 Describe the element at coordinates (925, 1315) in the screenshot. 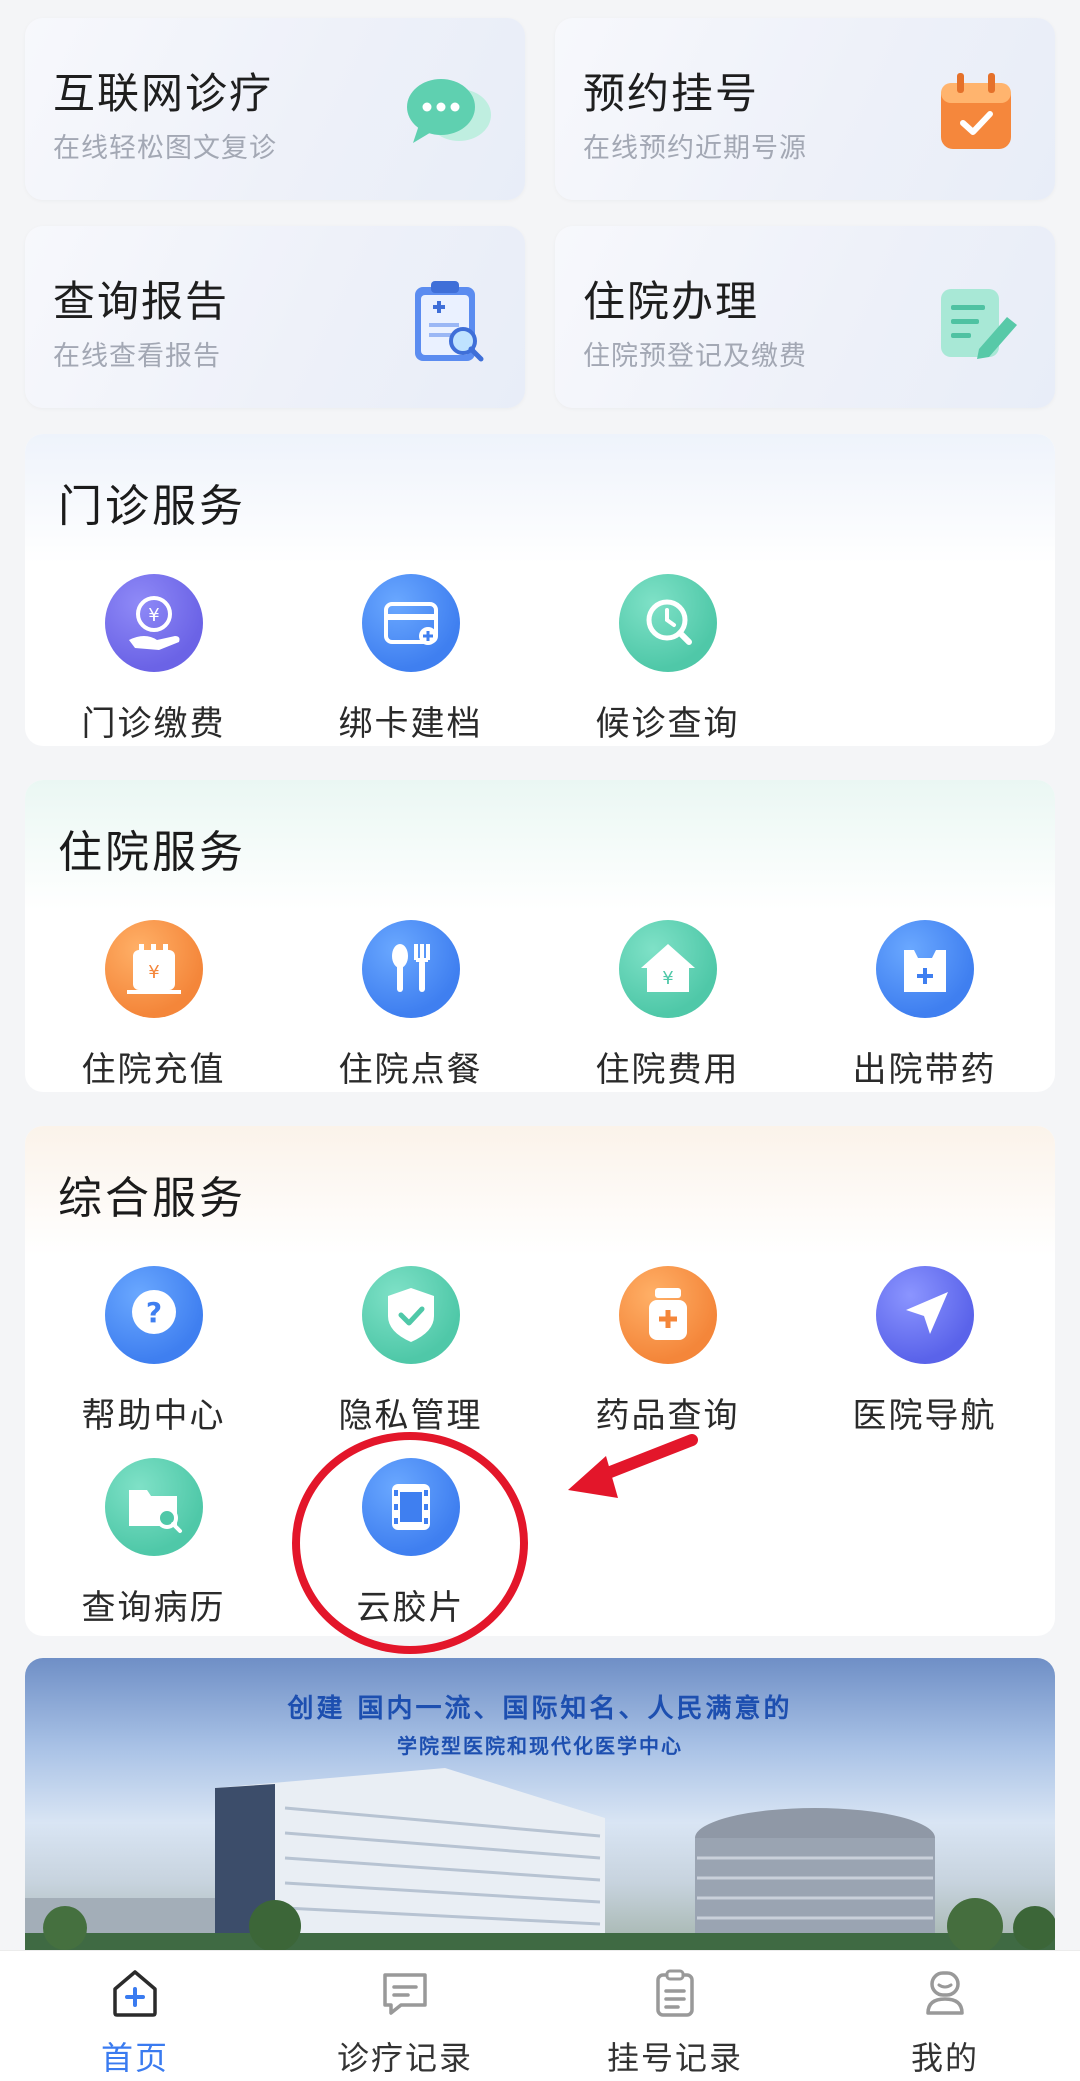

I see `navigation-arrow-icon` at that location.